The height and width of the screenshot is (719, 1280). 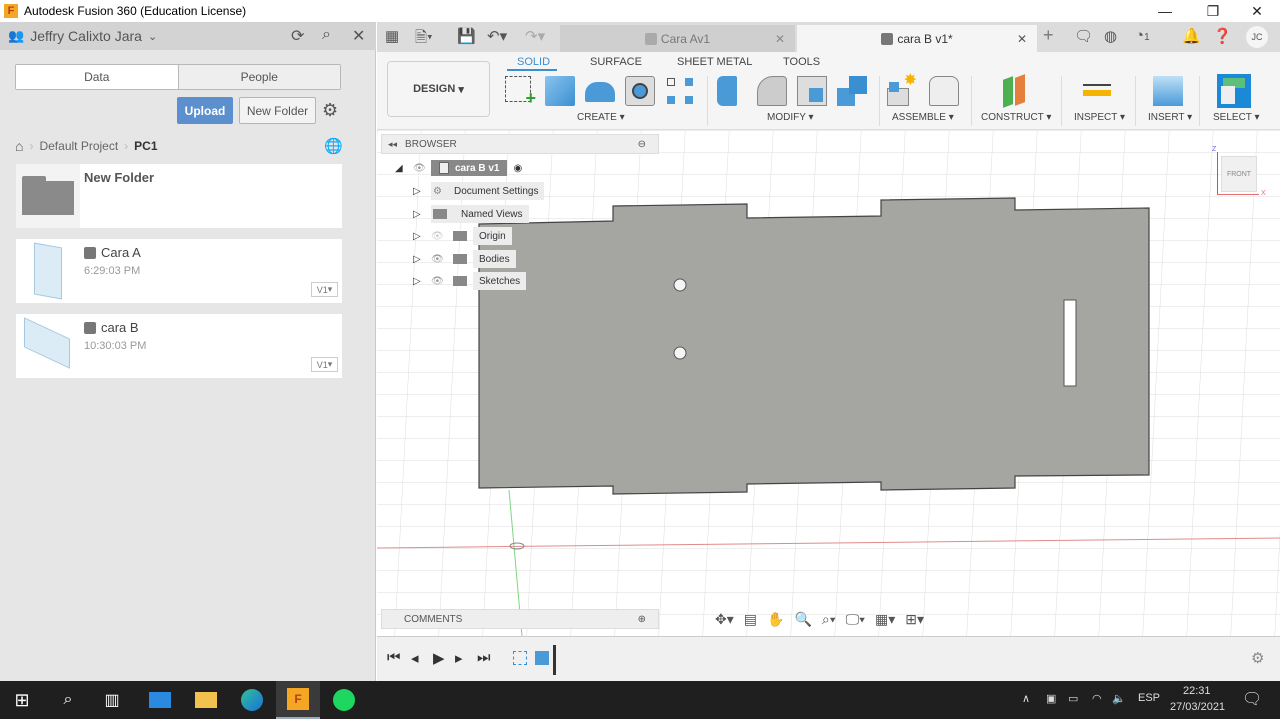 I want to click on comments-panel: COMMENTS ⊕, so click(x=520, y=619).